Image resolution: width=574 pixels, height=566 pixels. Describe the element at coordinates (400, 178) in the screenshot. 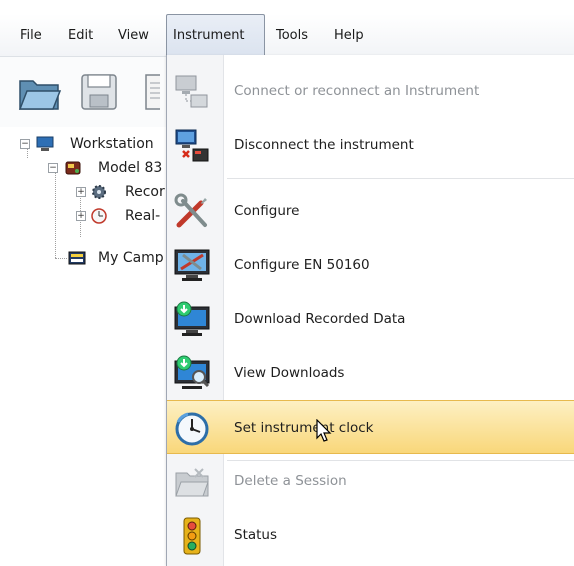

I see `menu-separator` at that location.